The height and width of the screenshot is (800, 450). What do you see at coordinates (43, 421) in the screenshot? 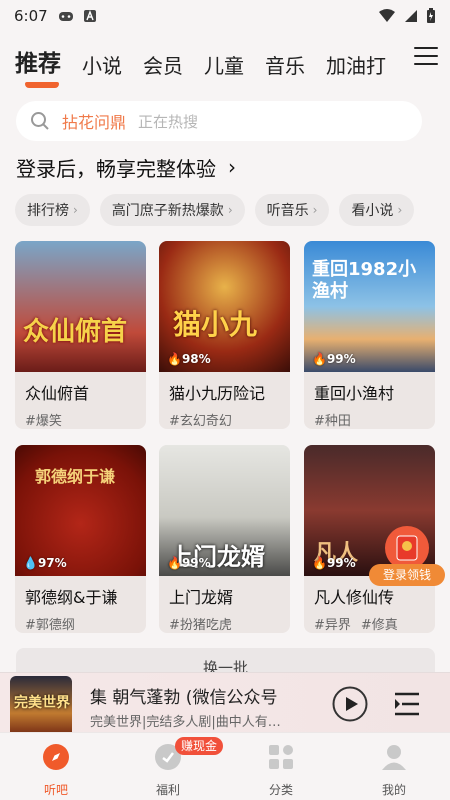
I see `book-tags: #爆笑` at bounding box center [43, 421].